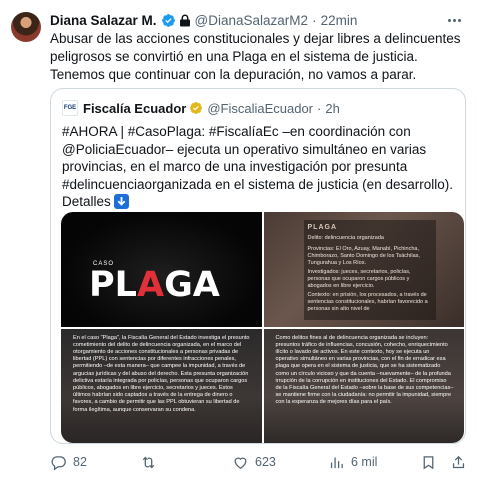 The width and height of the screenshot is (477, 478). I want to click on share-button, so click(461, 462).